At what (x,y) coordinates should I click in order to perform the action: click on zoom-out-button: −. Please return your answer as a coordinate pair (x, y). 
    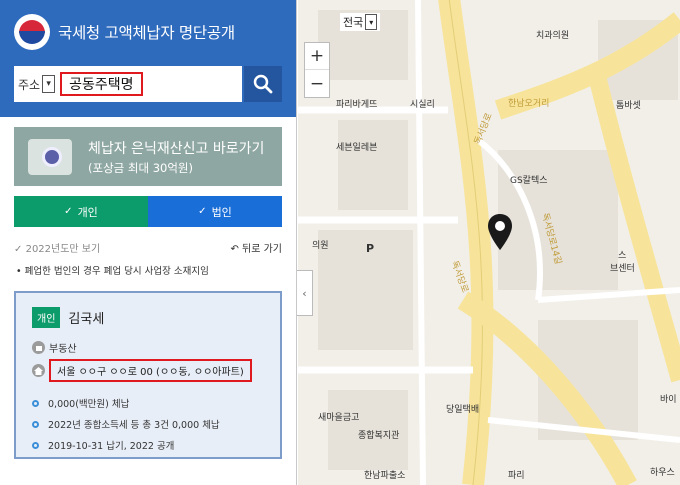
    Looking at the image, I should click on (317, 83).